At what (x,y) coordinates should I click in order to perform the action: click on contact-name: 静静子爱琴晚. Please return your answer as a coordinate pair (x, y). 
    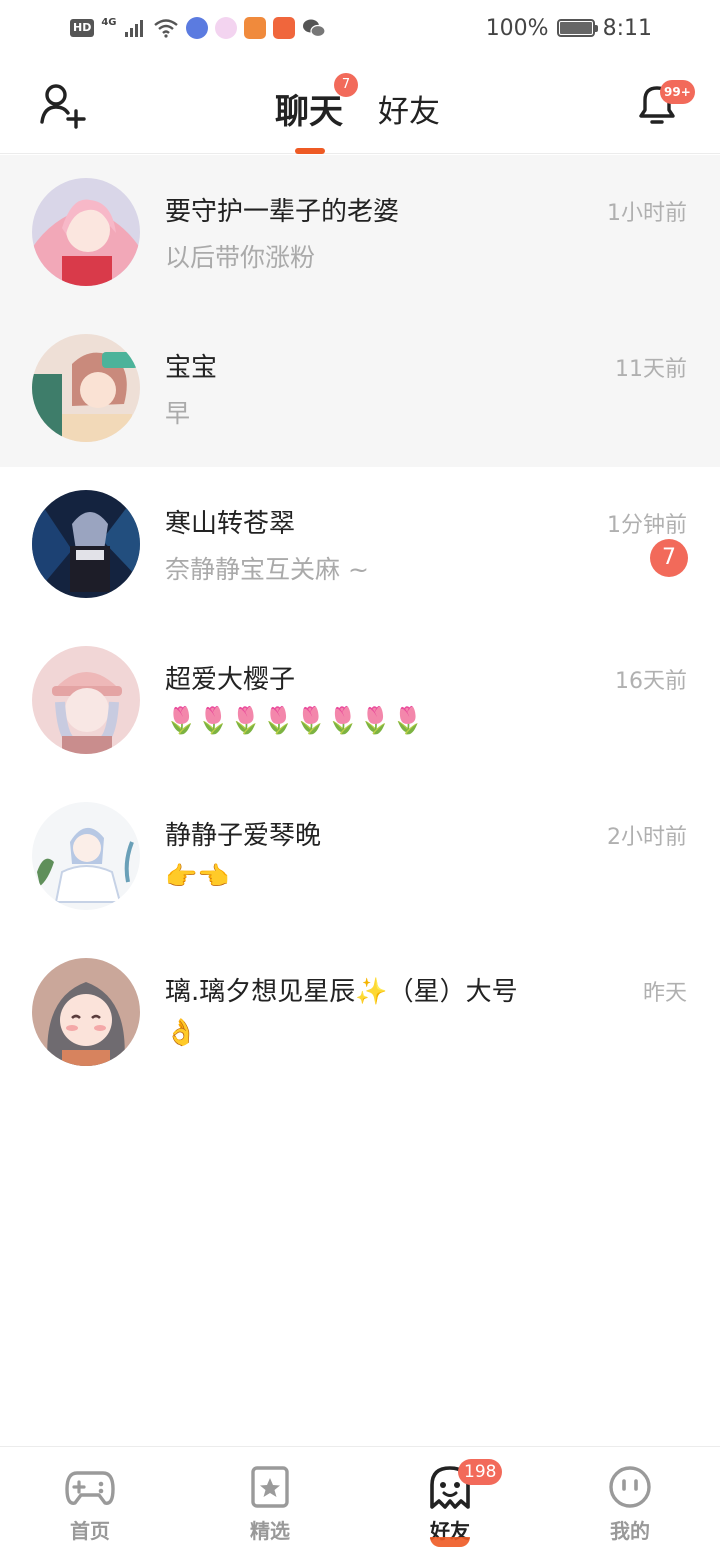
    Looking at the image, I should click on (243, 836).